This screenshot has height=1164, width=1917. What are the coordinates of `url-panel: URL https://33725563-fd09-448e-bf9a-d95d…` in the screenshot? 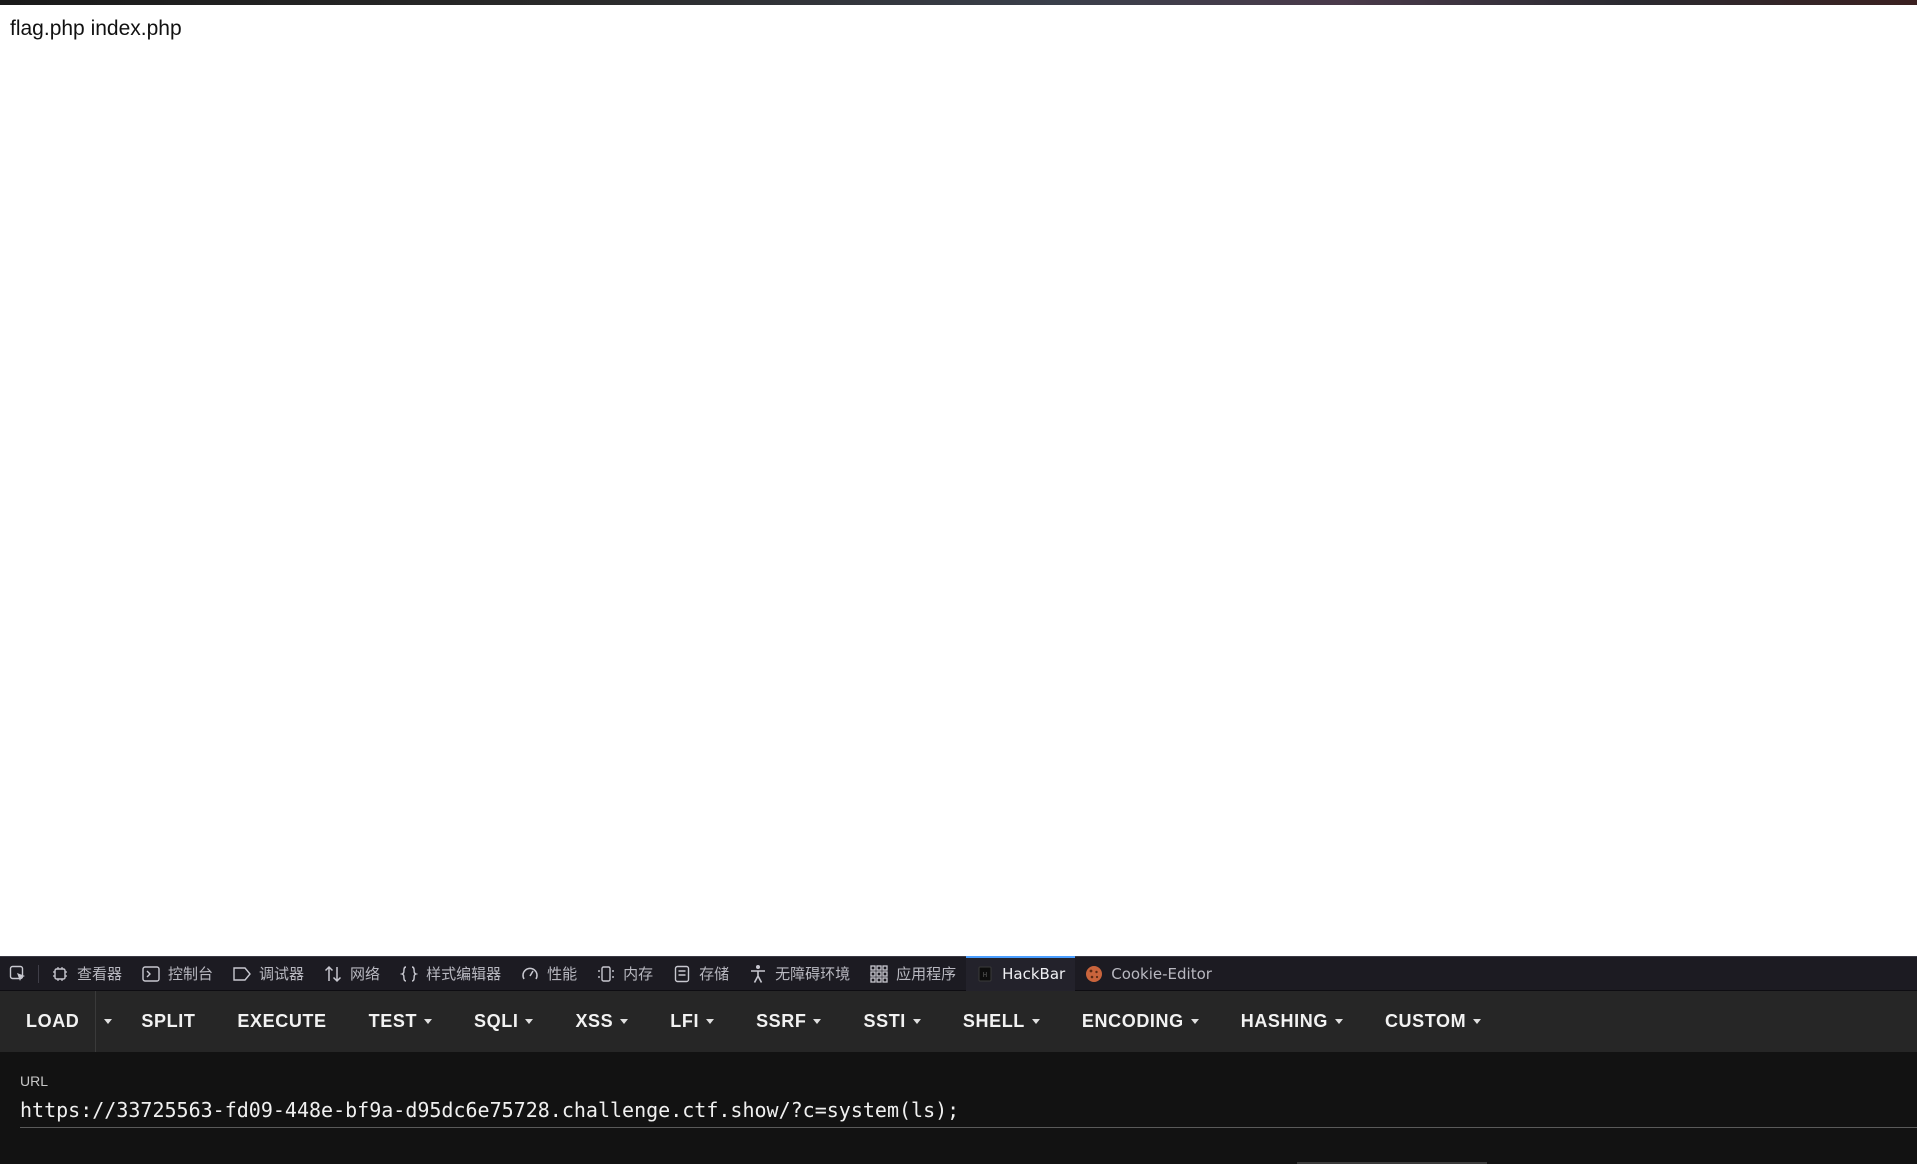 It's located at (958, 1108).